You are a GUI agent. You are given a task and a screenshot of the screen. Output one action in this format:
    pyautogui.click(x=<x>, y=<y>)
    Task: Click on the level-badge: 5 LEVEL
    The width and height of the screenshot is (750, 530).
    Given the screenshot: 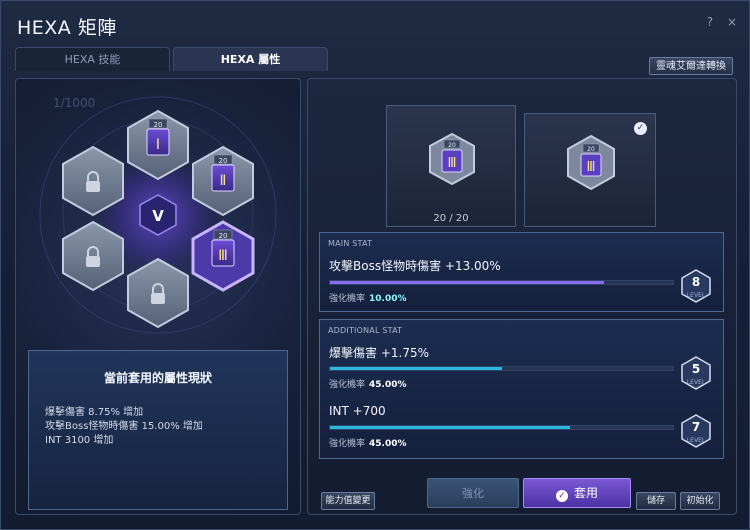 What is the action you would take?
    pyautogui.click(x=696, y=373)
    